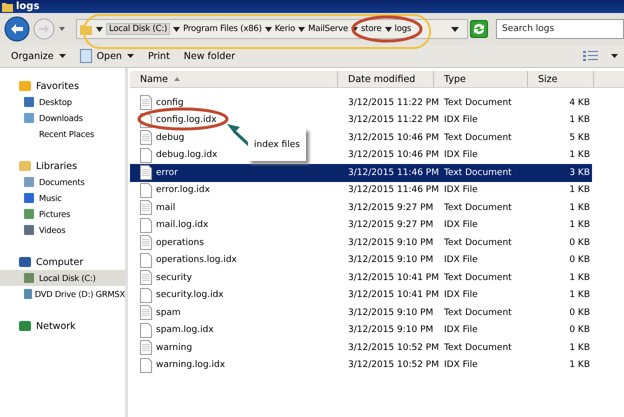 Image resolution: width=624 pixels, height=417 pixels. I want to click on sidebar-item: Pictures, so click(62, 214).